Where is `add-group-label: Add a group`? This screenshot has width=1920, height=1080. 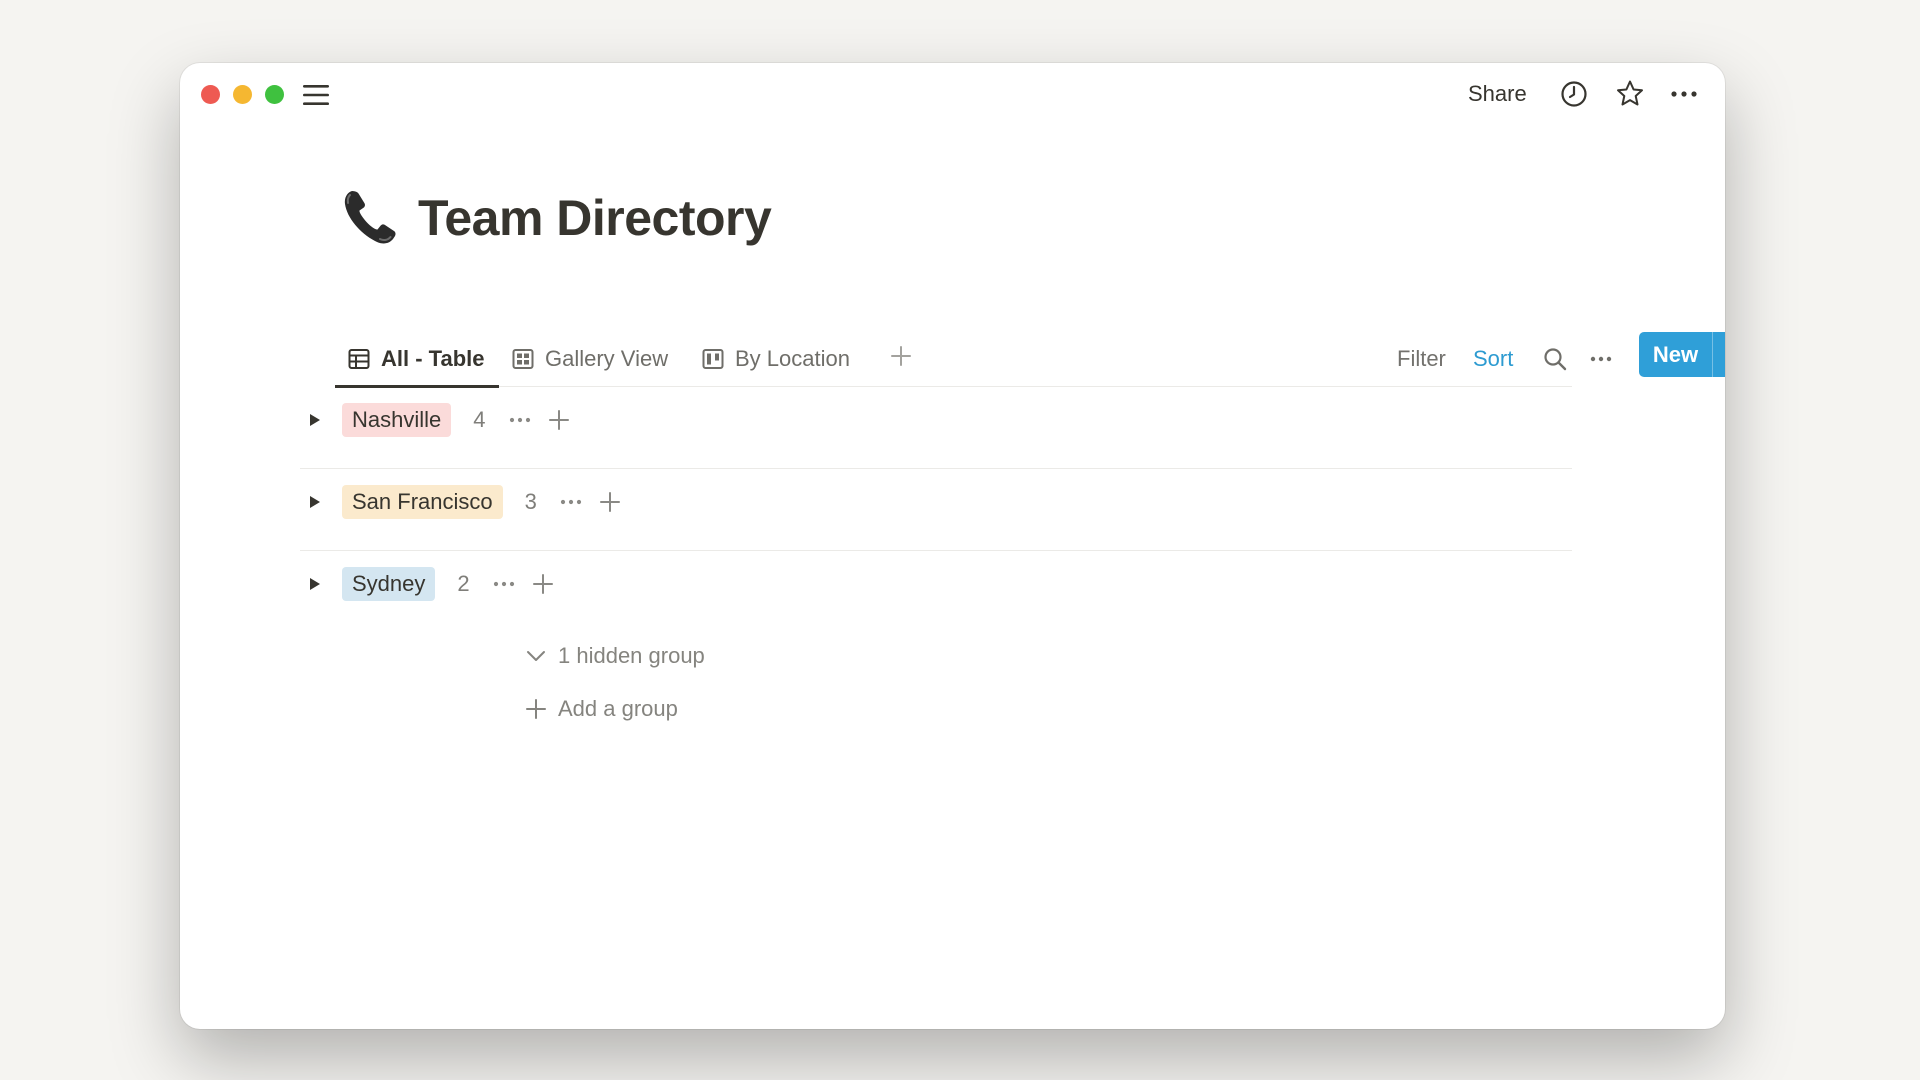 add-group-label: Add a group is located at coordinates (618, 708).